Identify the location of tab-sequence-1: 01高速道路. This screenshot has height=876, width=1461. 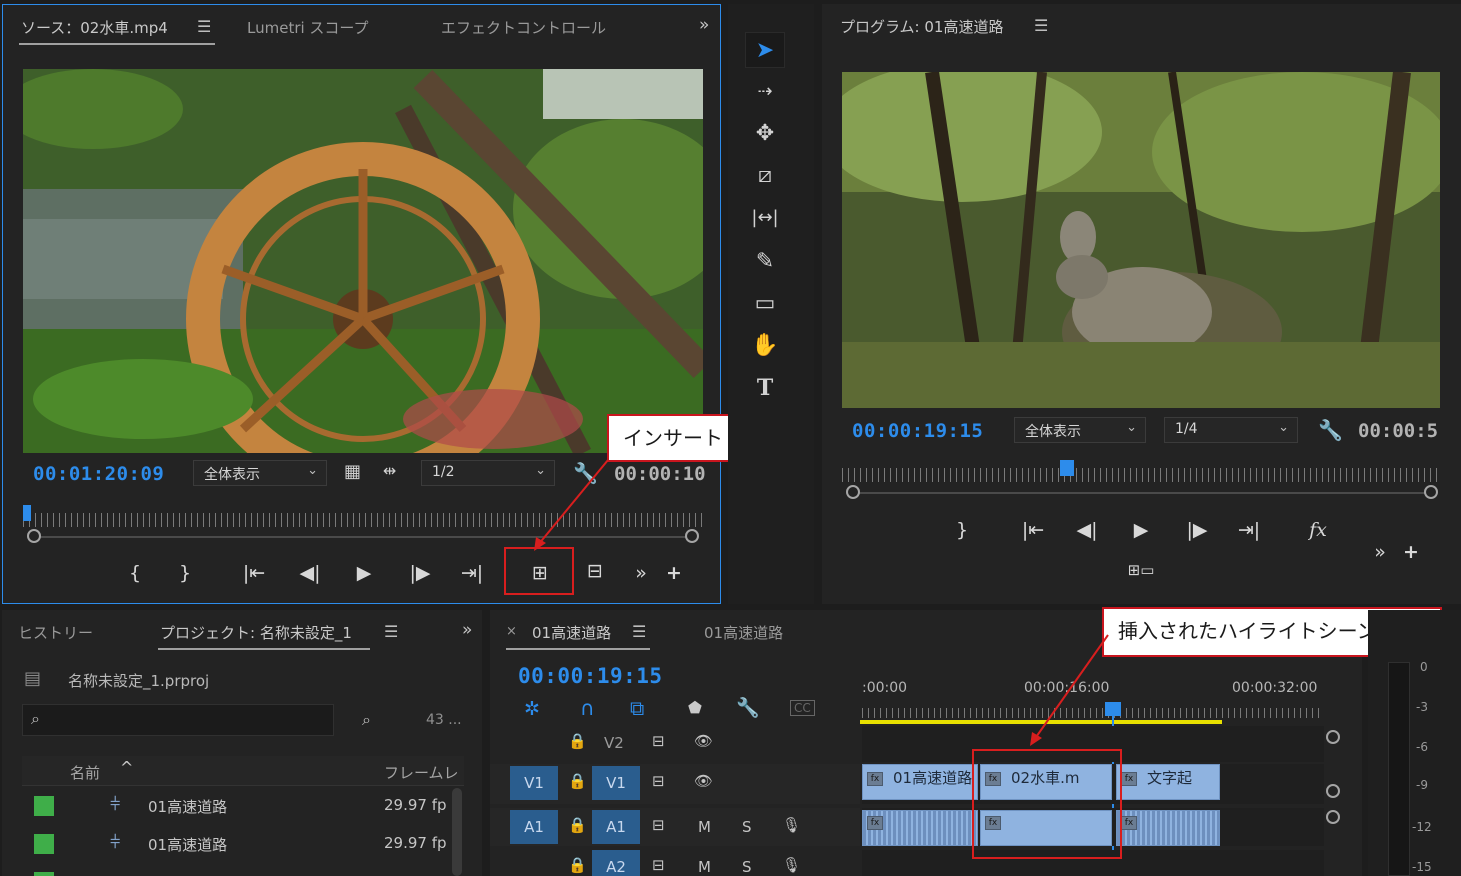
(571, 632).